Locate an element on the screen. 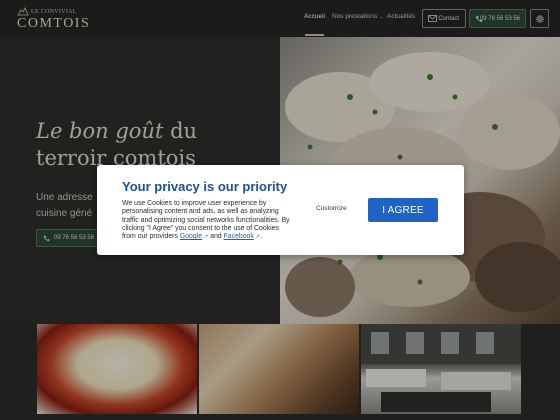 This screenshot has height=420, width=560. agree-button: I AGREE is located at coordinates (403, 210).